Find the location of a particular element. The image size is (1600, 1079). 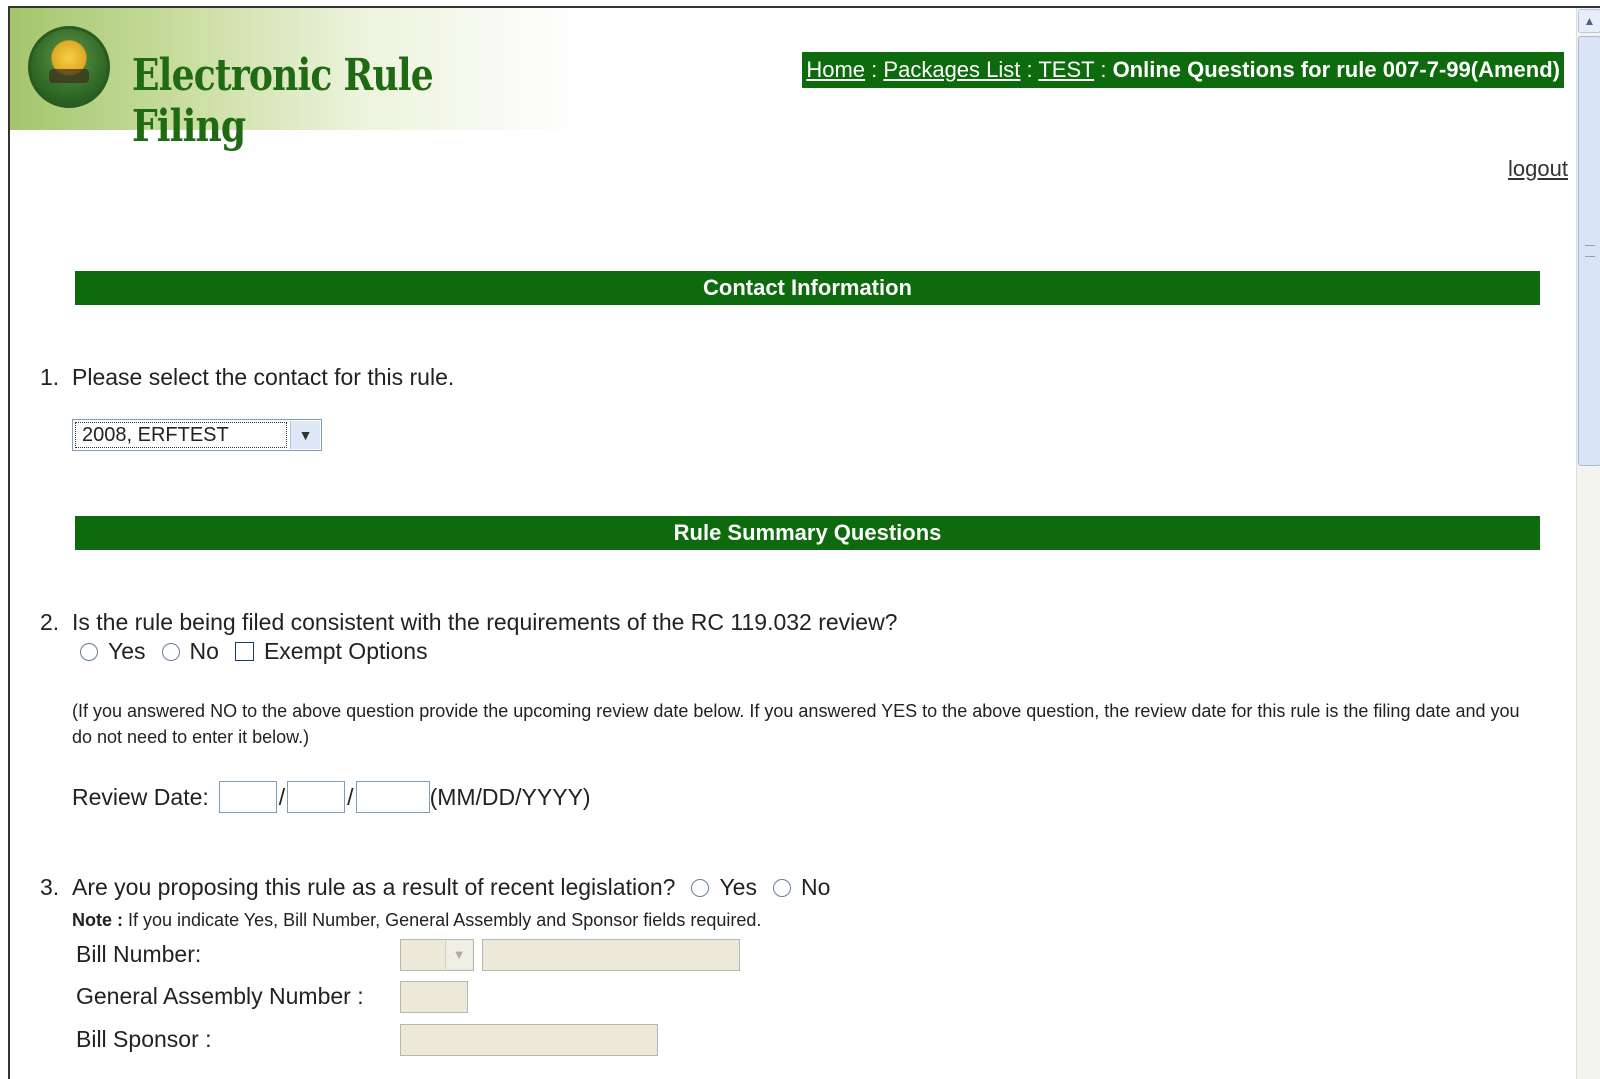

general-assembly-label: General Assembly Number : is located at coordinates (220, 996).